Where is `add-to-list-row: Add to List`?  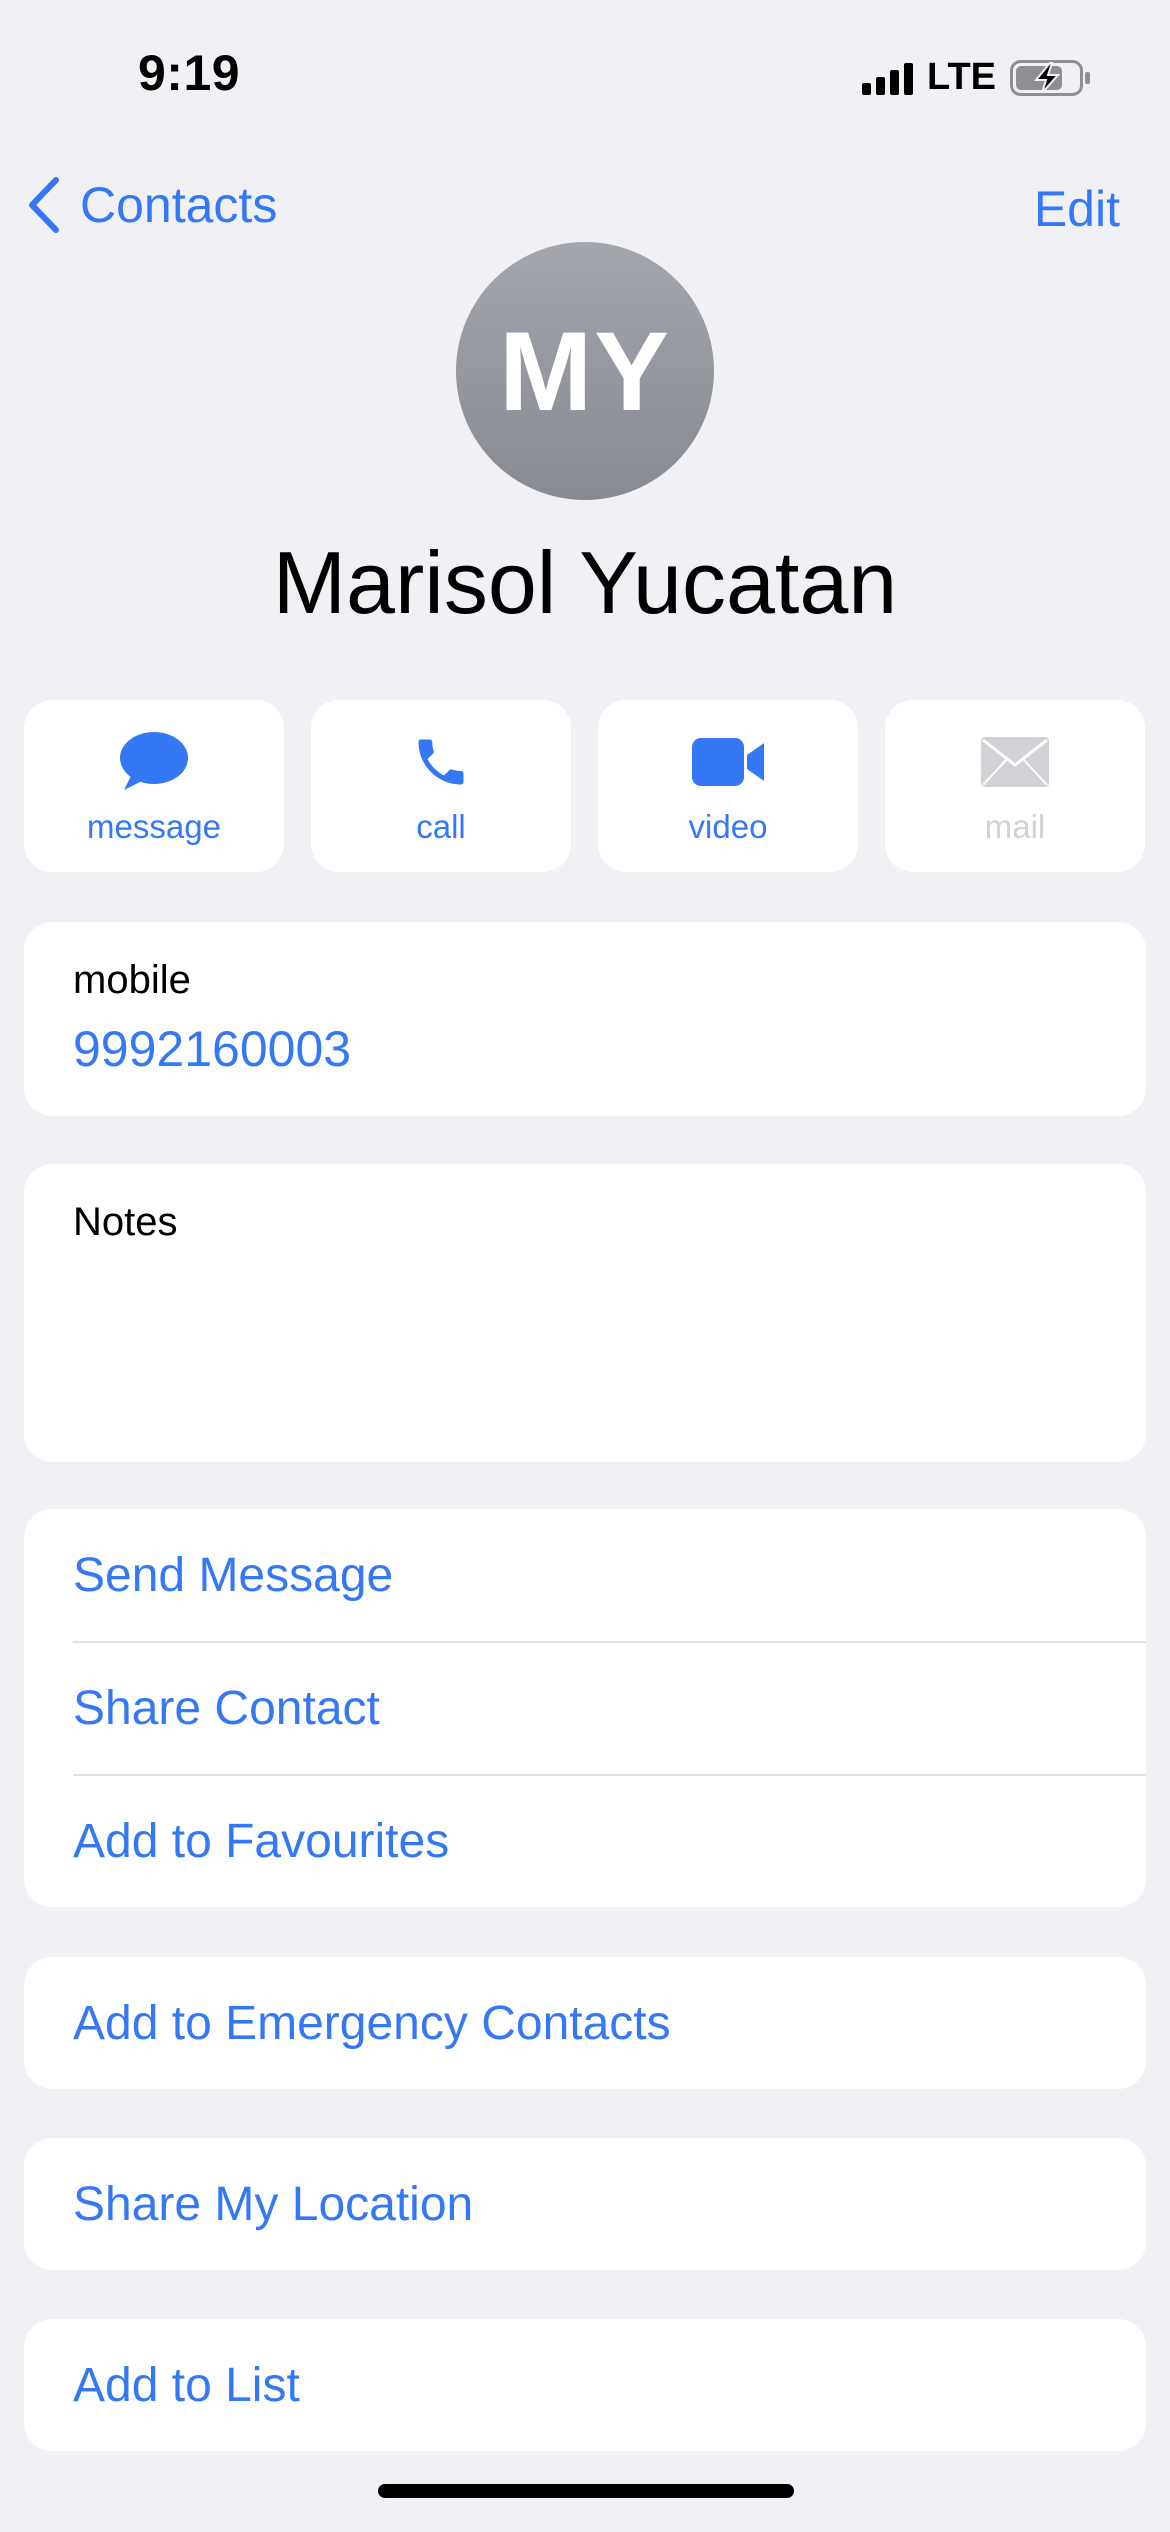 add-to-list-row: Add to List is located at coordinates (585, 2385).